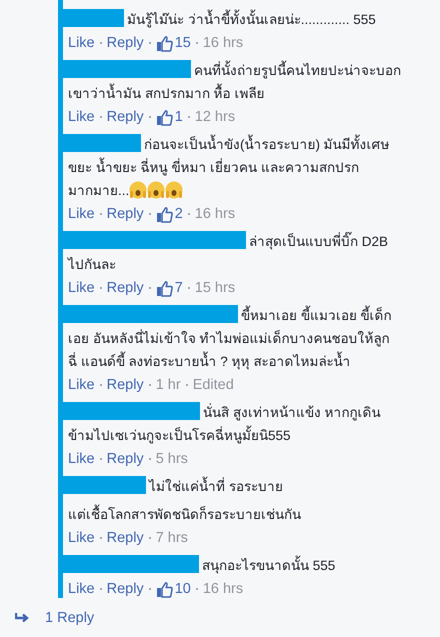 The image size is (440, 637). Describe the element at coordinates (182, 43) in the screenshot. I see `like-count: 15` at that location.